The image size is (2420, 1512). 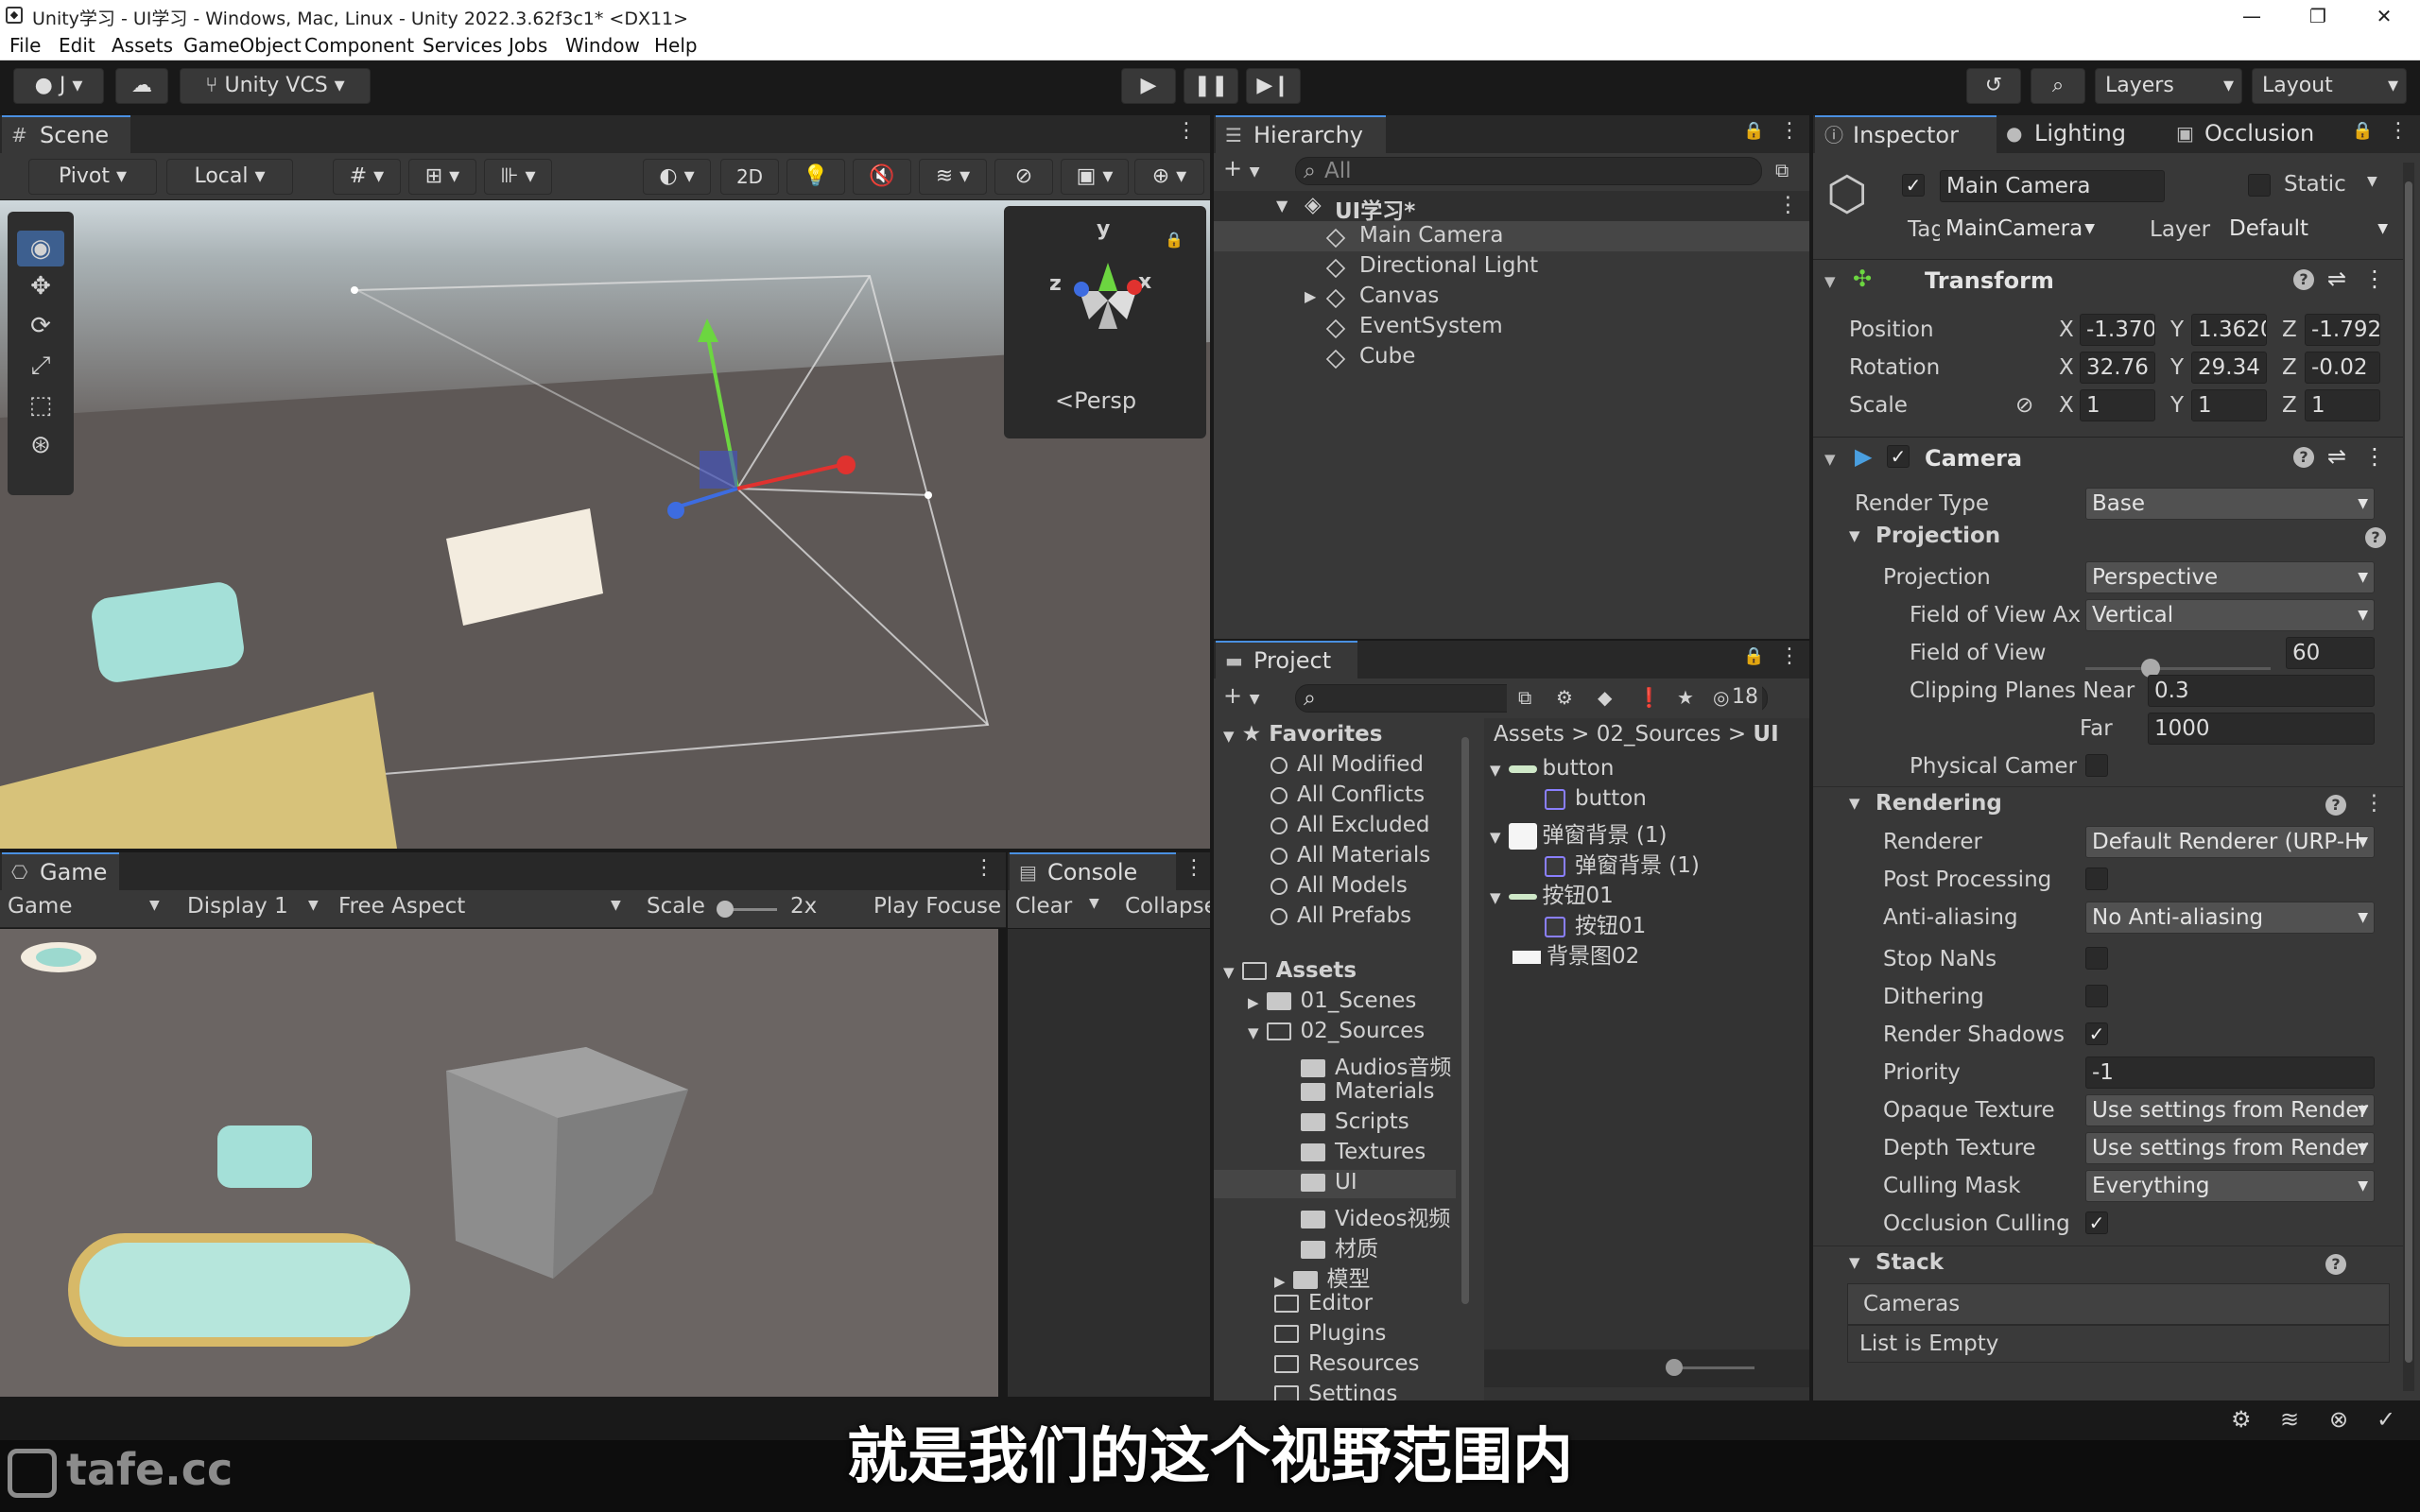 What do you see at coordinates (142, 45) in the screenshot?
I see `menu-assets: Assets` at bounding box center [142, 45].